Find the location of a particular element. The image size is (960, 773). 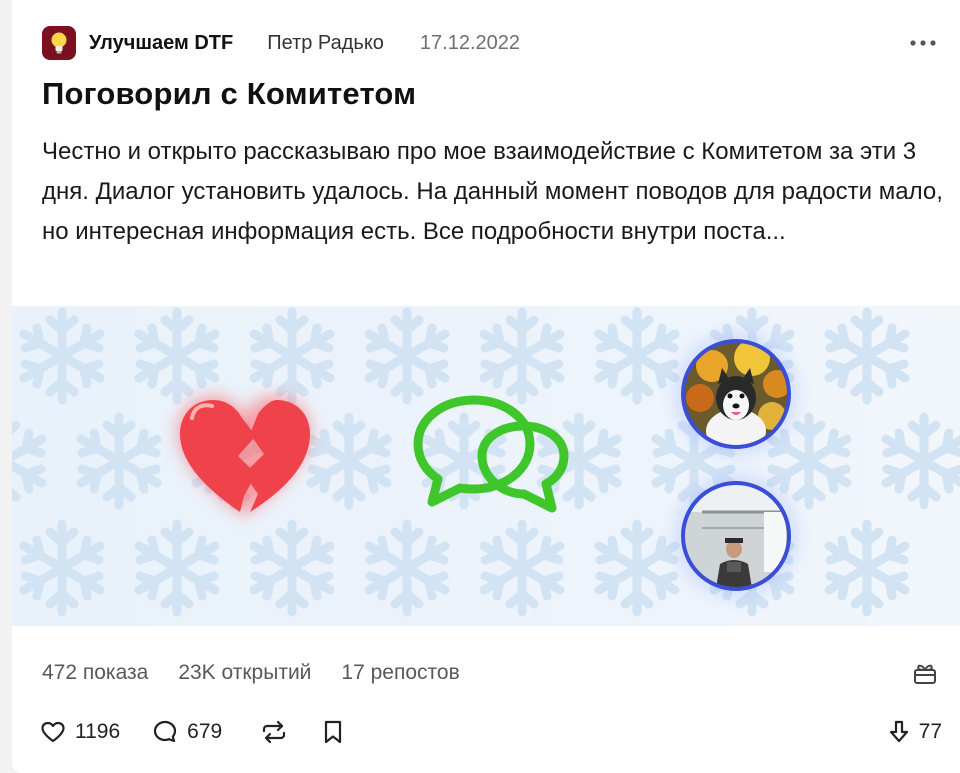

post-title: Поговорил с Комитетом is located at coordinates (229, 94).